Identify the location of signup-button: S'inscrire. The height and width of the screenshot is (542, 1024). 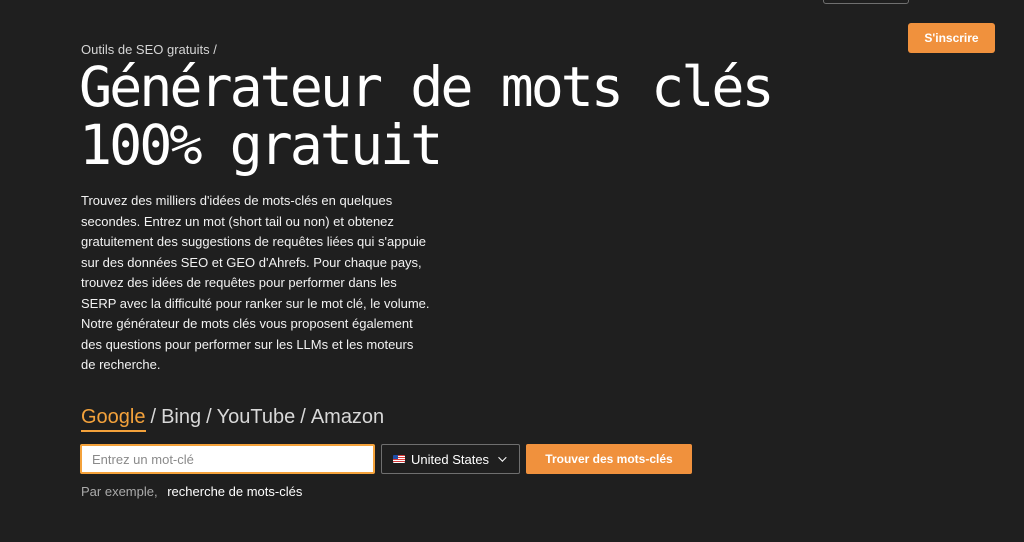
(951, 38).